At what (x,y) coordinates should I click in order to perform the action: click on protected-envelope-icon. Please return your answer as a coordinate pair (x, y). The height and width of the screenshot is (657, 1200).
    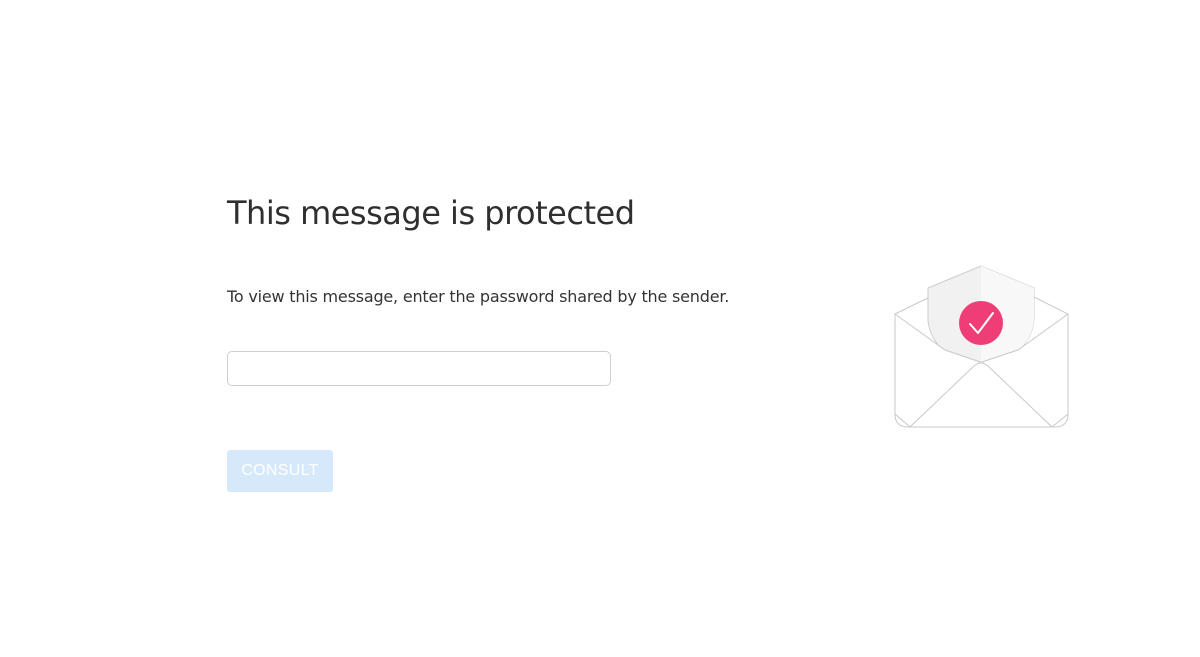
    Looking at the image, I should click on (981, 346).